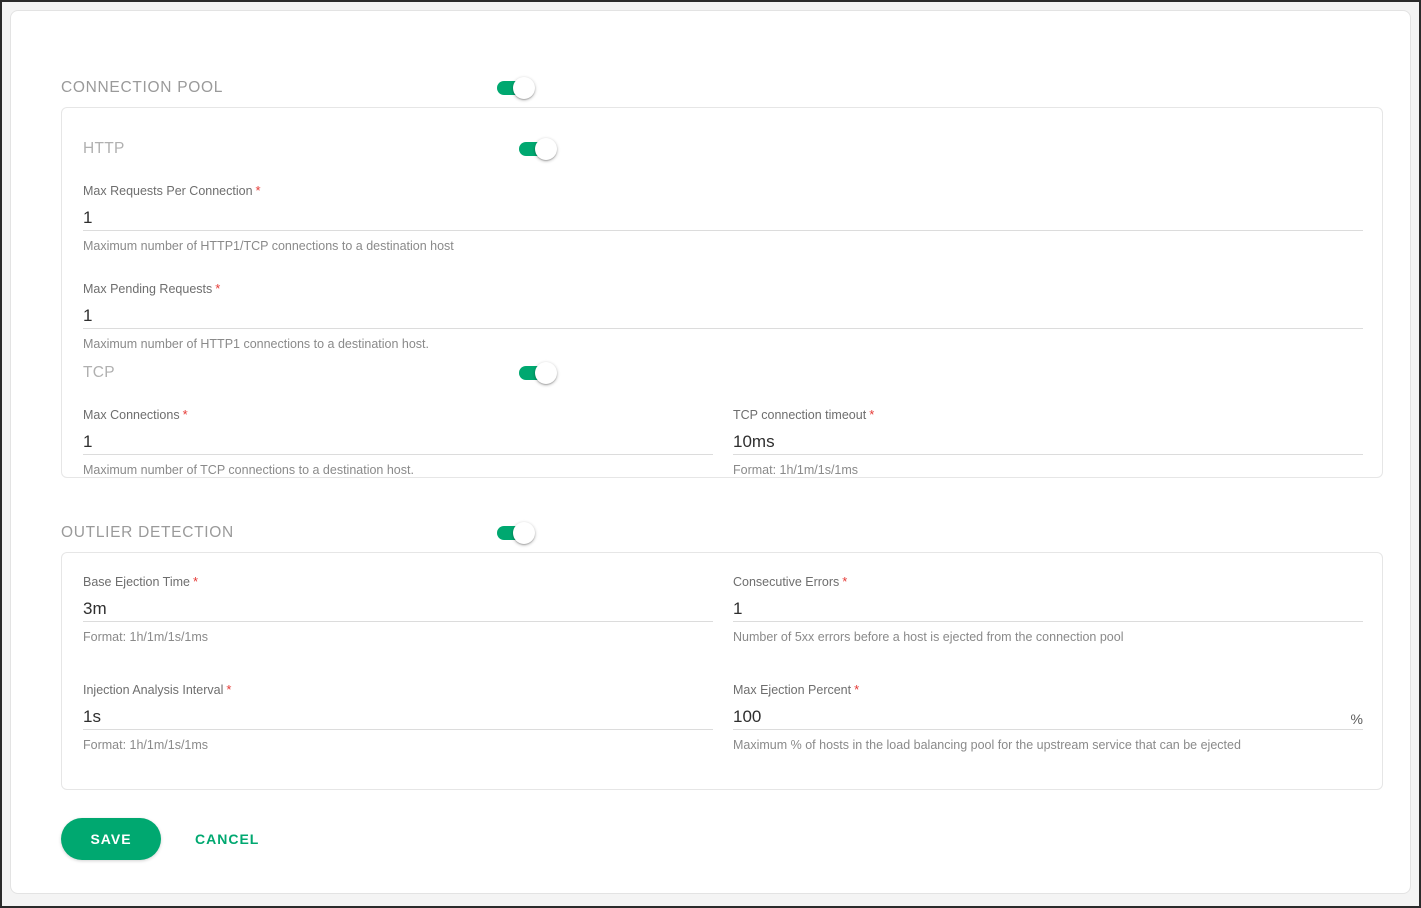 Image resolution: width=1421 pixels, height=908 pixels. I want to click on http-toggle, so click(541, 149).